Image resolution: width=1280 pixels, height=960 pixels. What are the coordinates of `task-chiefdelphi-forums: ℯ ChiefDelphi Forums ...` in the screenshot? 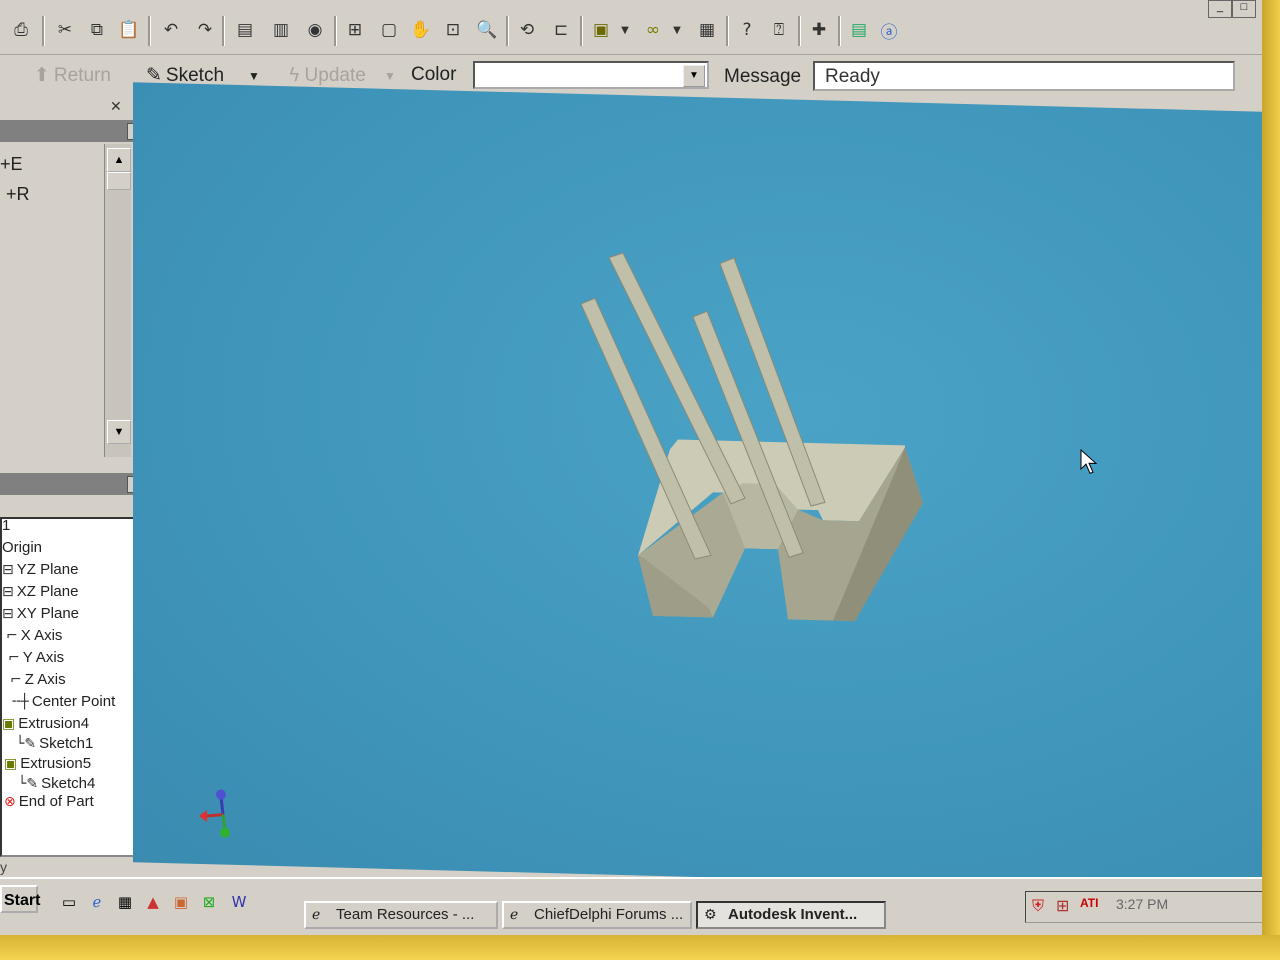 It's located at (597, 915).